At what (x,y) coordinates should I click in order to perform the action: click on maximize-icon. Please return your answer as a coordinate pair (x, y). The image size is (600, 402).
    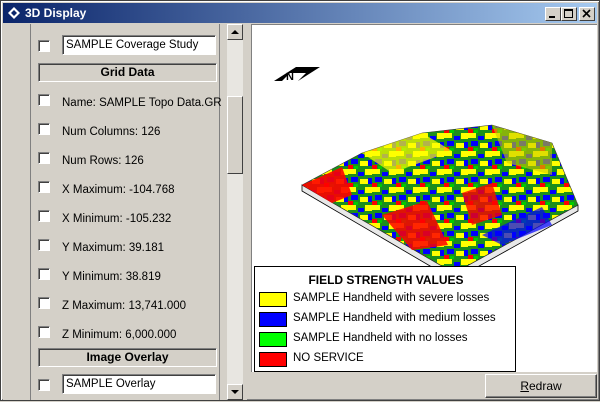
    Looking at the image, I should click on (568, 13).